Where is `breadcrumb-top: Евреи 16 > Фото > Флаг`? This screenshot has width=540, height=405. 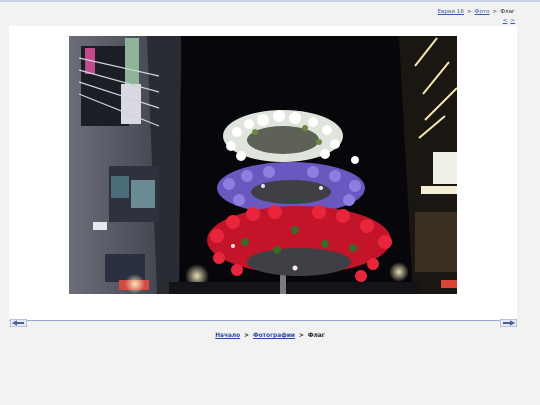
breadcrumb-top: Евреи 16 > Фото > Флаг is located at coordinates (476, 12).